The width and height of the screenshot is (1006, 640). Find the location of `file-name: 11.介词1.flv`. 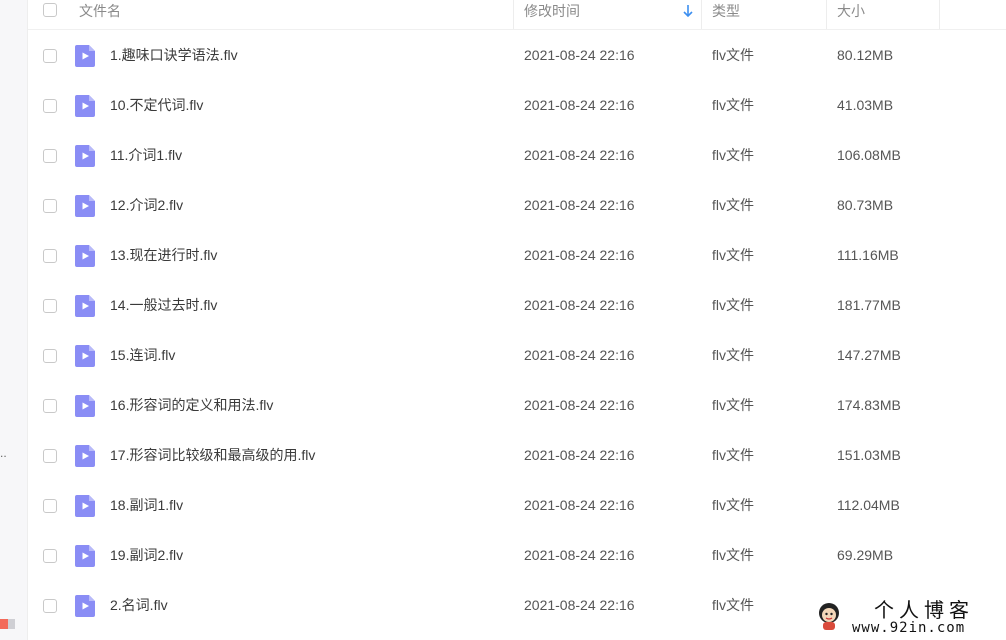

file-name: 11.介词1.flv is located at coordinates (146, 155).